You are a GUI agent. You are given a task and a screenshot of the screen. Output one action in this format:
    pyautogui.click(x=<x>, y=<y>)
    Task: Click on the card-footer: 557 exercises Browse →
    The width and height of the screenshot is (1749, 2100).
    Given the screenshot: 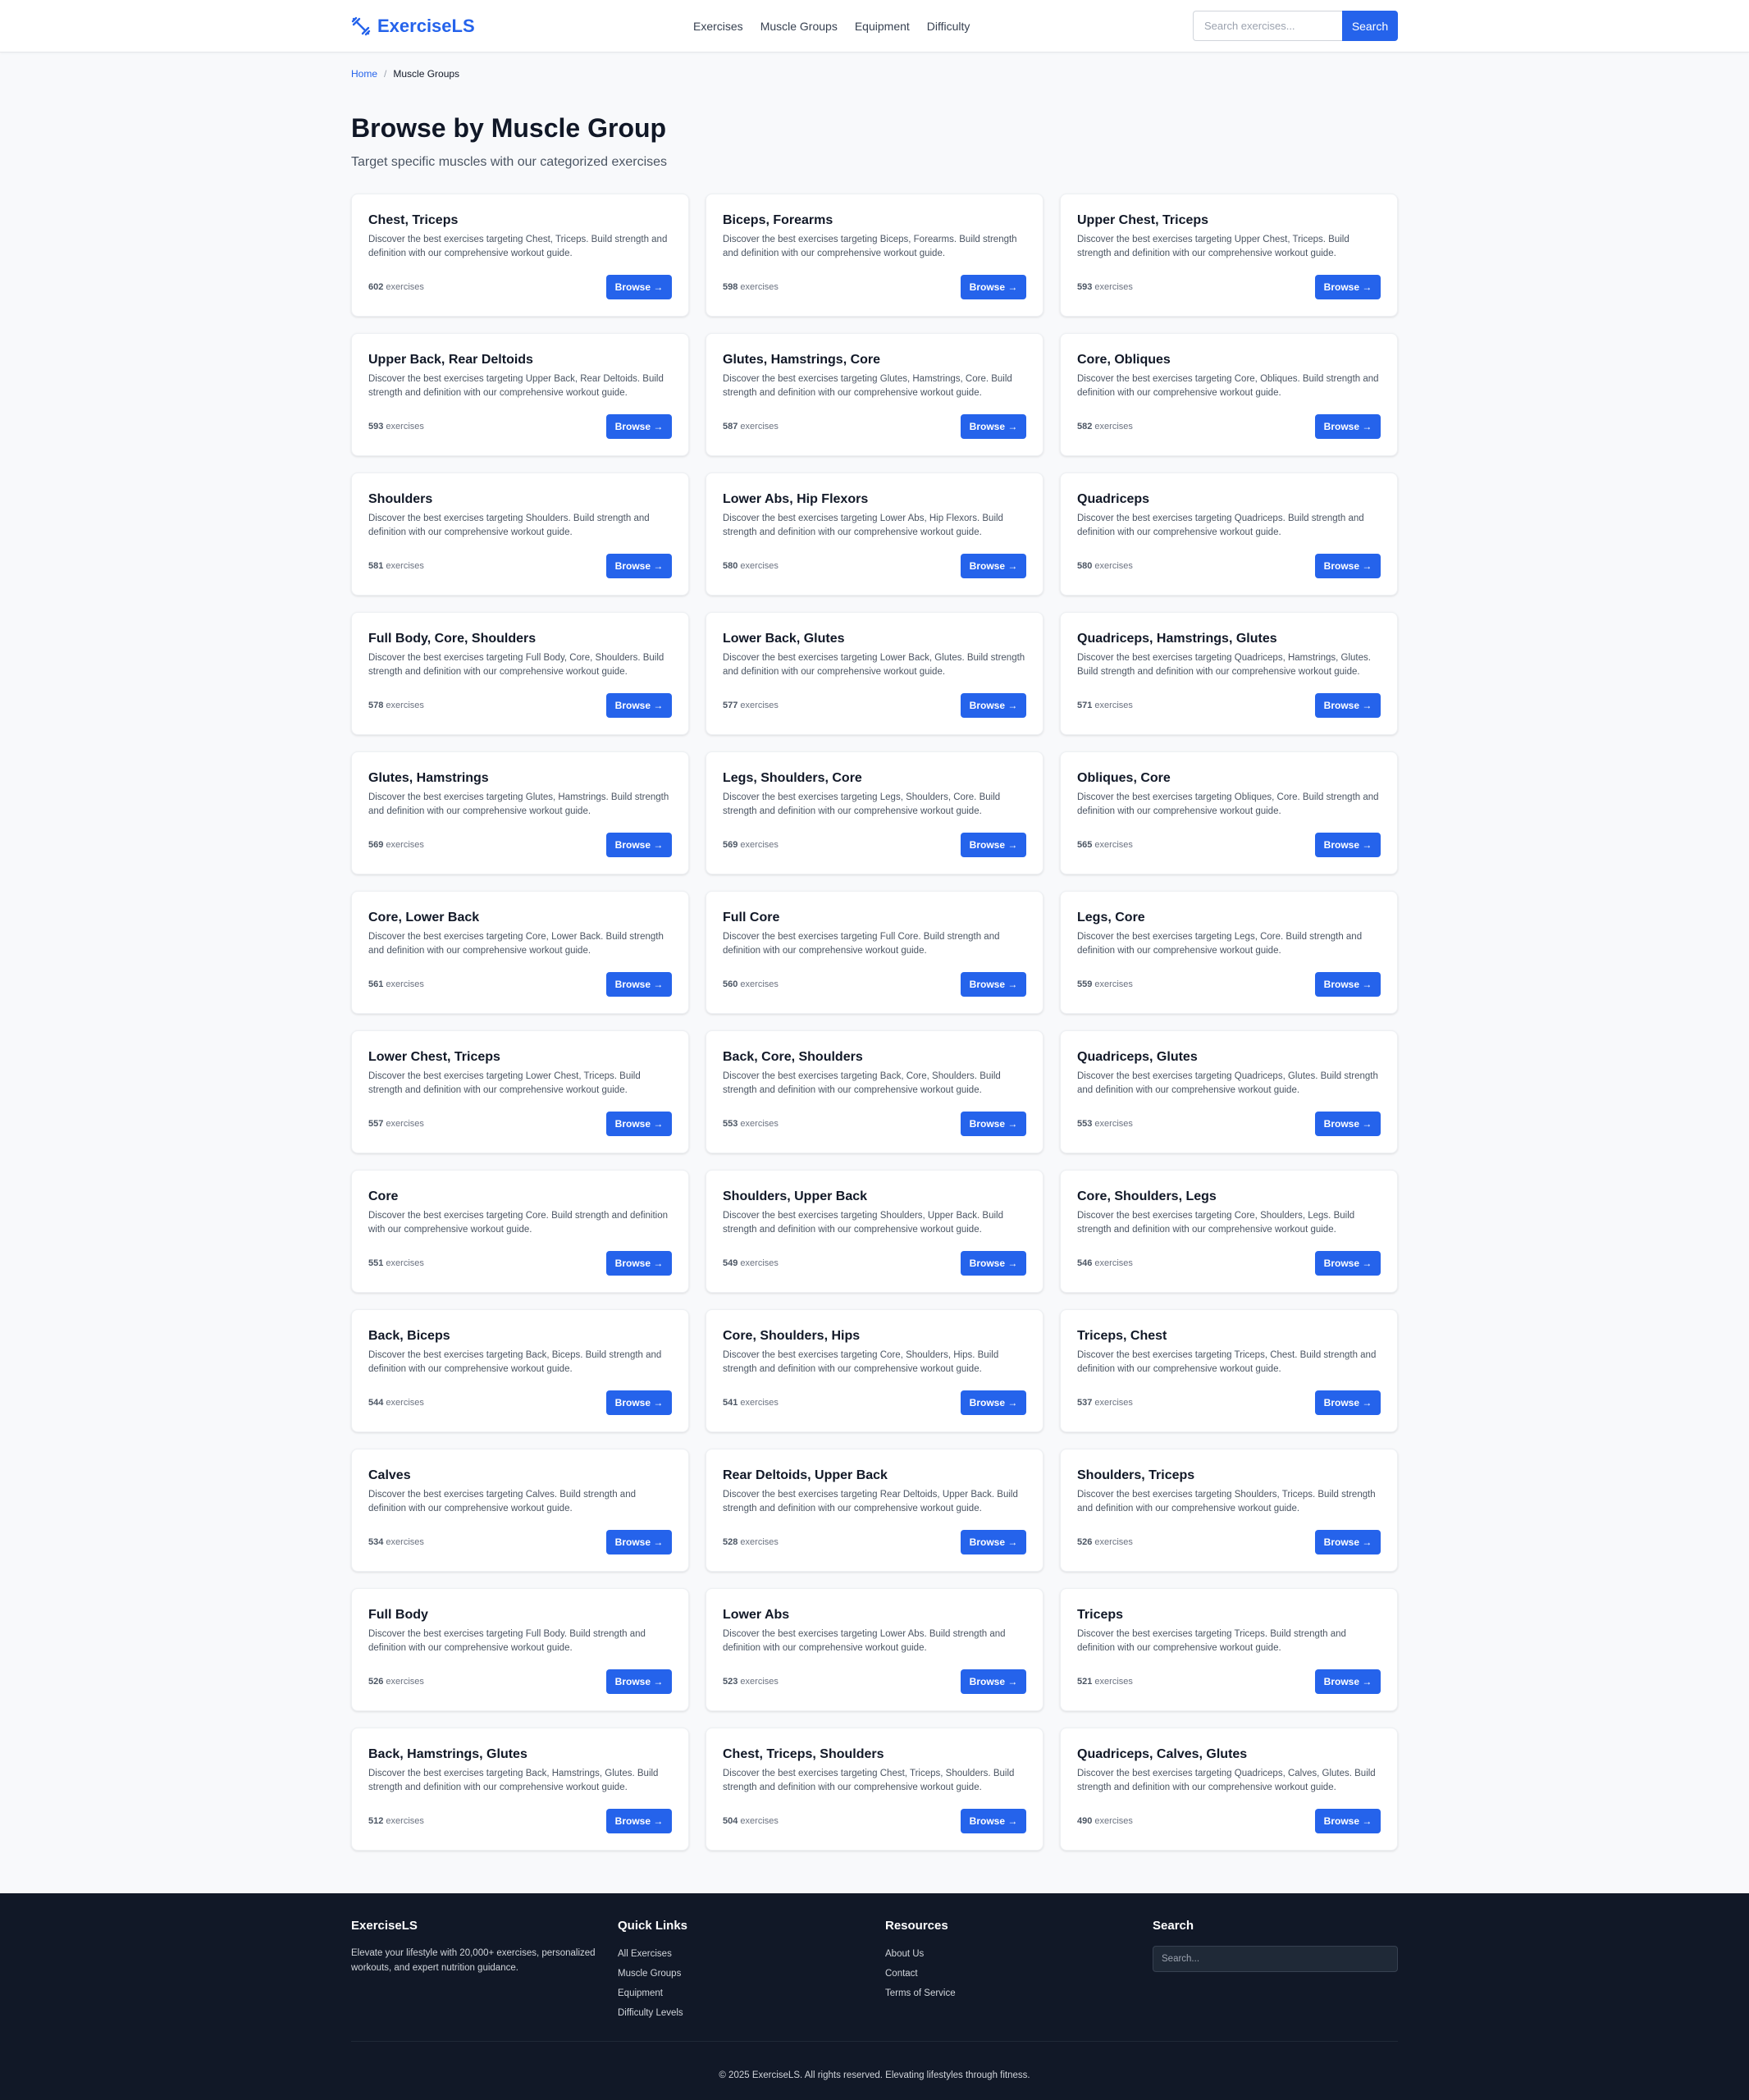 What is the action you would take?
    pyautogui.click(x=520, y=1124)
    